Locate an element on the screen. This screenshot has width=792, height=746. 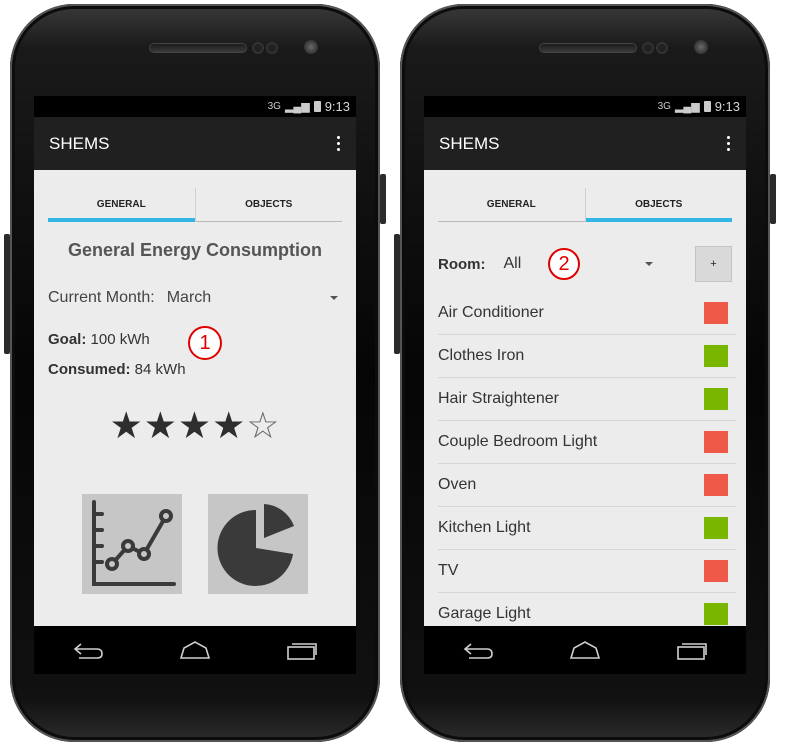
rating-stars: ★★★★☆ is located at coordinates (195, 425).